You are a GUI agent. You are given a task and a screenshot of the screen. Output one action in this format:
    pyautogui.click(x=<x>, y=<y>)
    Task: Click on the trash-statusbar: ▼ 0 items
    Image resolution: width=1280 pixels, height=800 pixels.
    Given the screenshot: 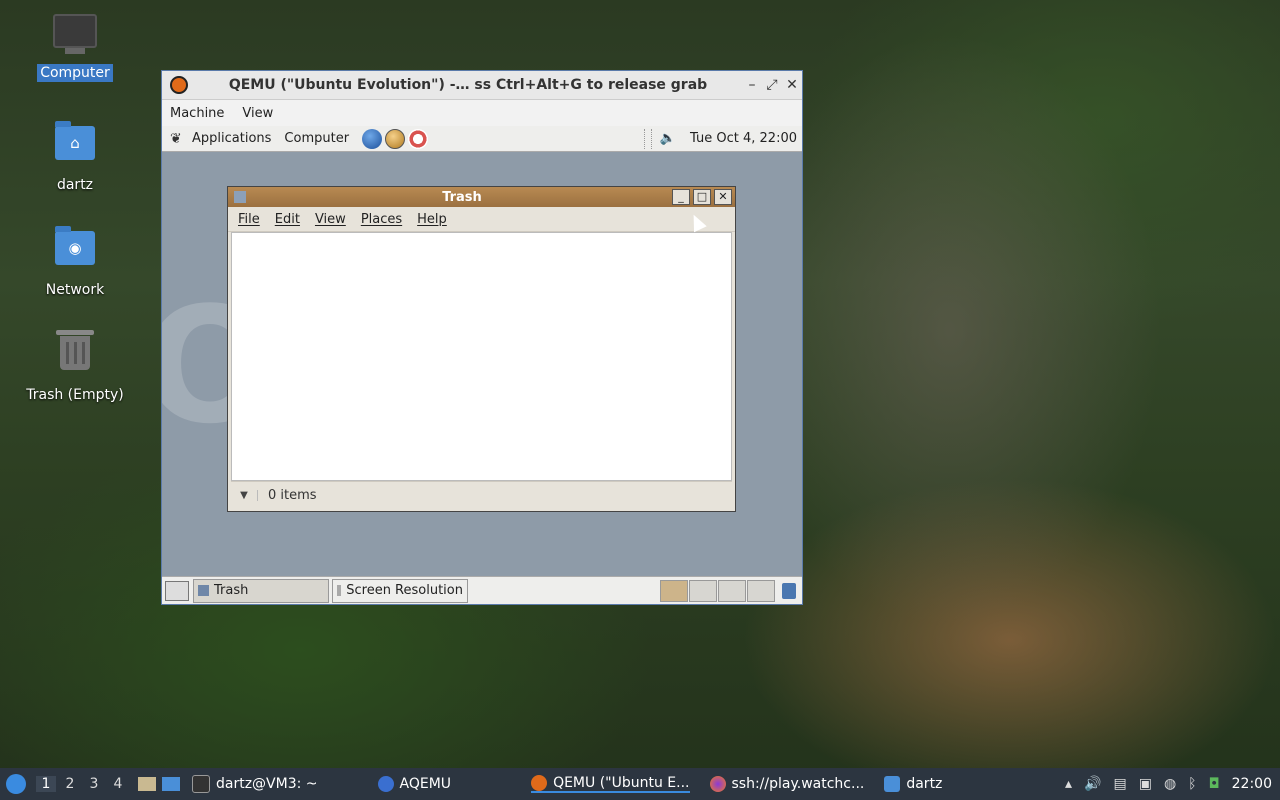 What is the action you would take?
    pyautogui.click(x=481, y=494)
    